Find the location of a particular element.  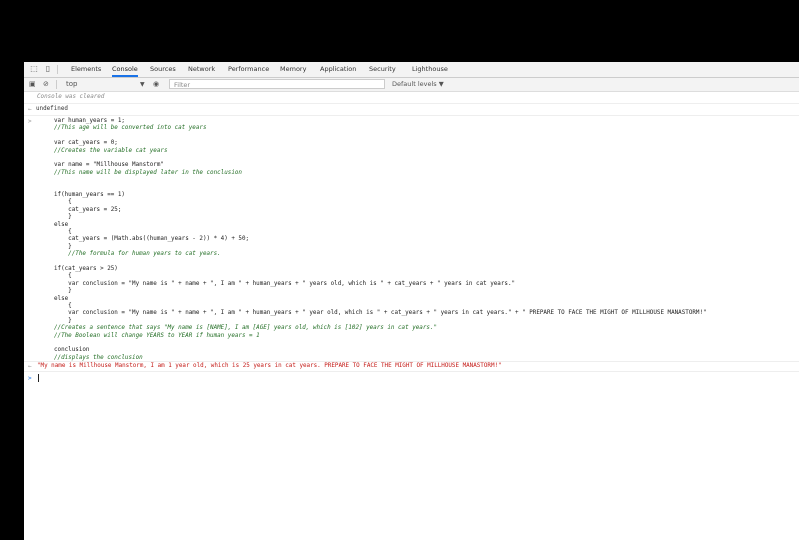

filter-input: Filter is located at coordinates (277, 84).